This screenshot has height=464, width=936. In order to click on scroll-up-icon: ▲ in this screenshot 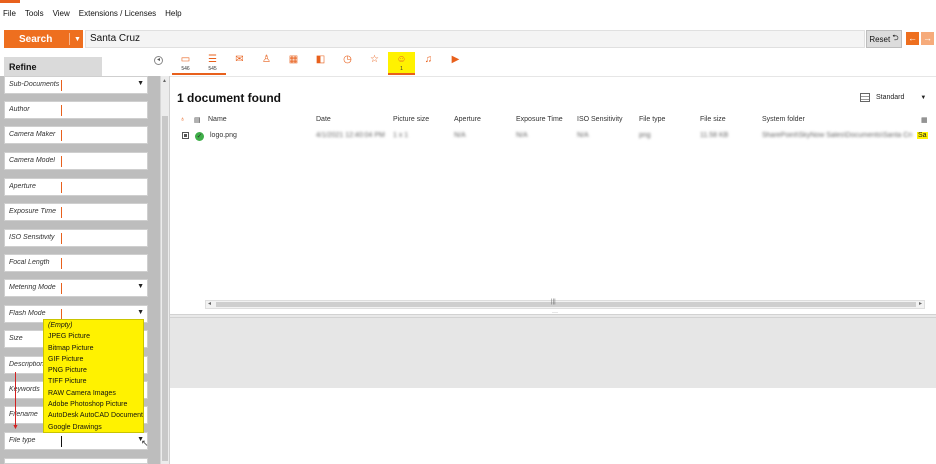, I will do `click(164, 81)`.